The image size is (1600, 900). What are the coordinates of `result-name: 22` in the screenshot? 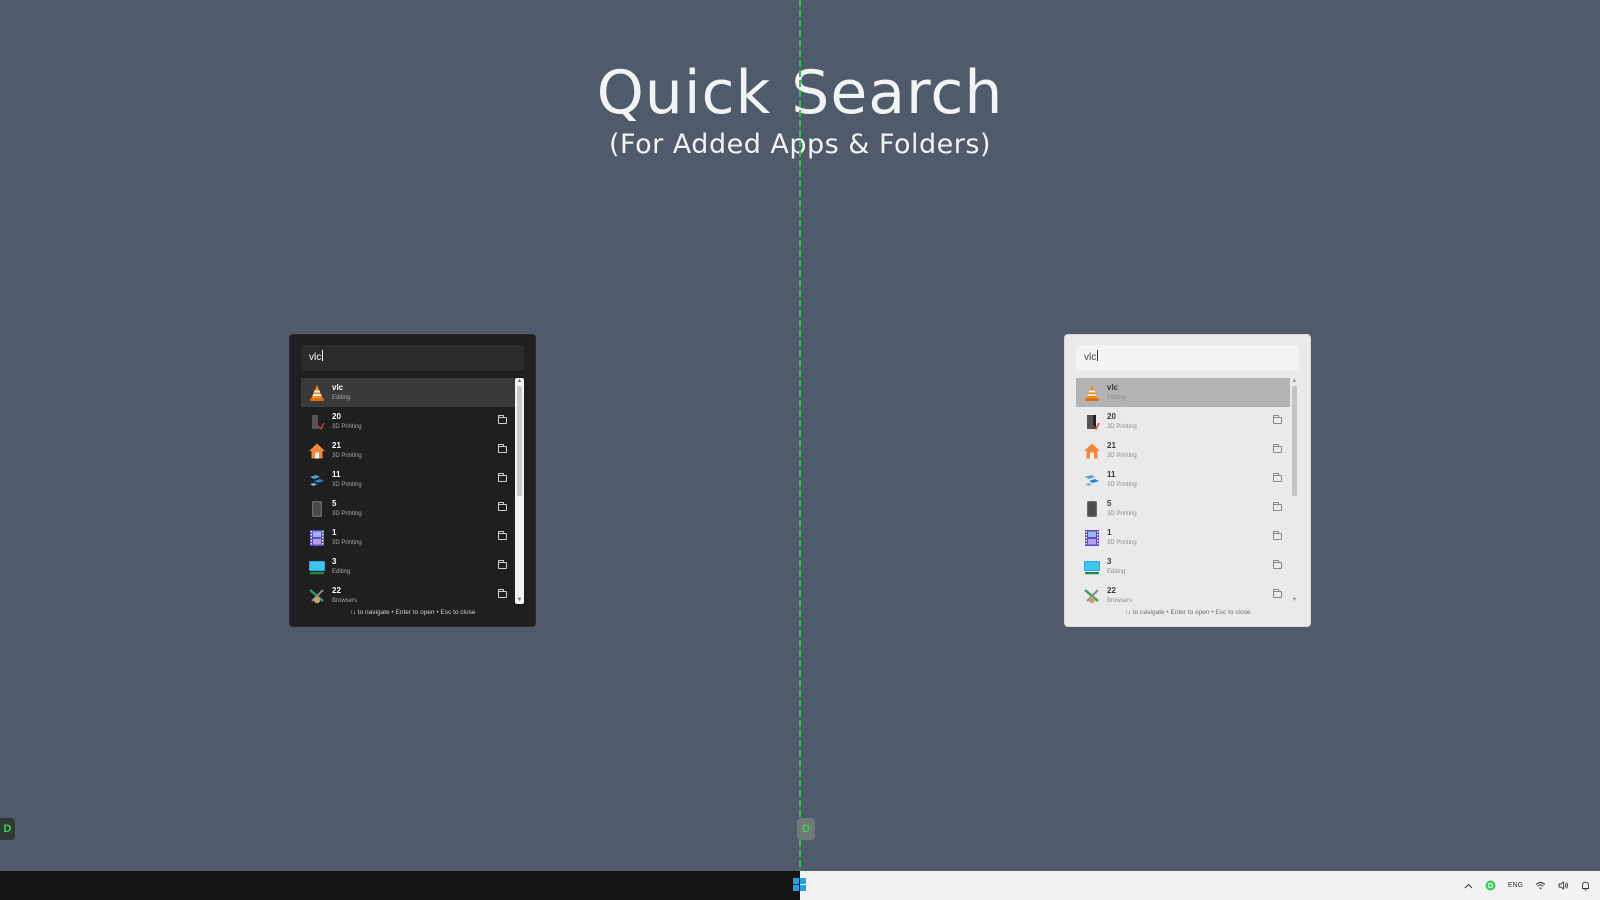 It's located at (336, 590).